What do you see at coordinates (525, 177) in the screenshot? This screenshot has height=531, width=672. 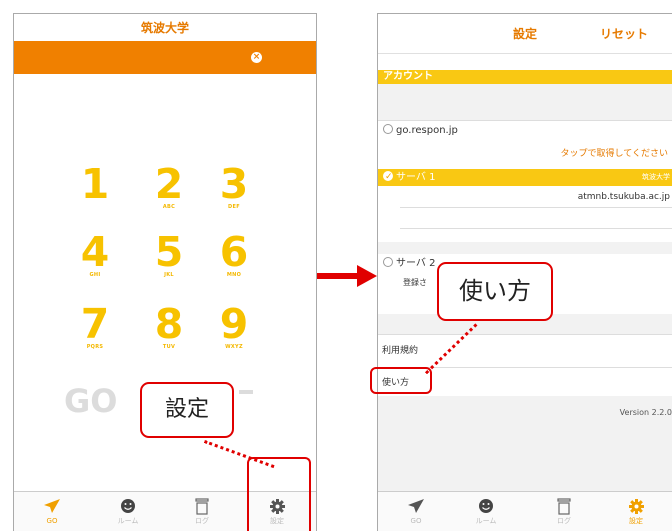 I see `server1-row: サーバ 1 筑波大学` at bounding box center [525, 177].